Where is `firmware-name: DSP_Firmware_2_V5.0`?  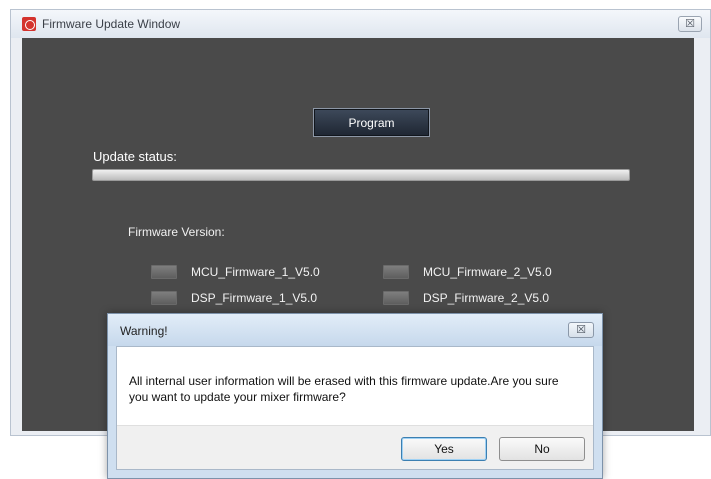
firmware-name: DSP_Firmware_2_V5.0 is located at coordinates (486, 298).